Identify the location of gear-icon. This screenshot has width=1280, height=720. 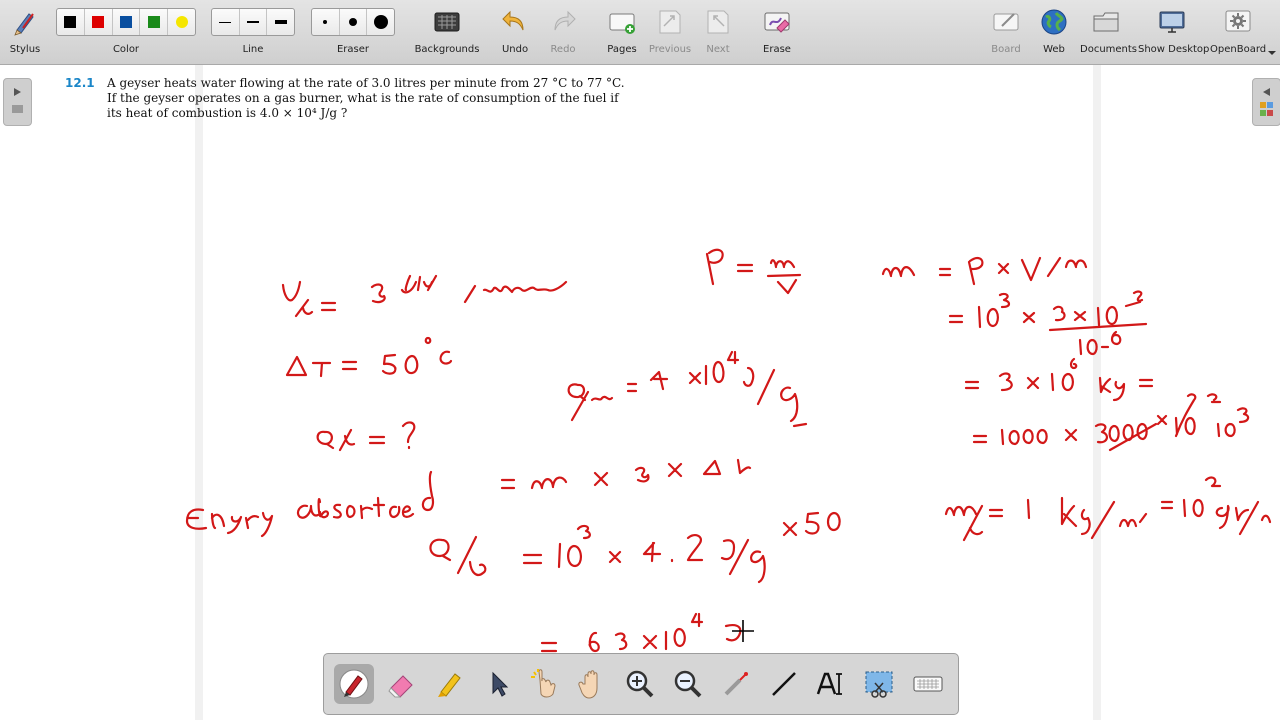
(1238, 21).